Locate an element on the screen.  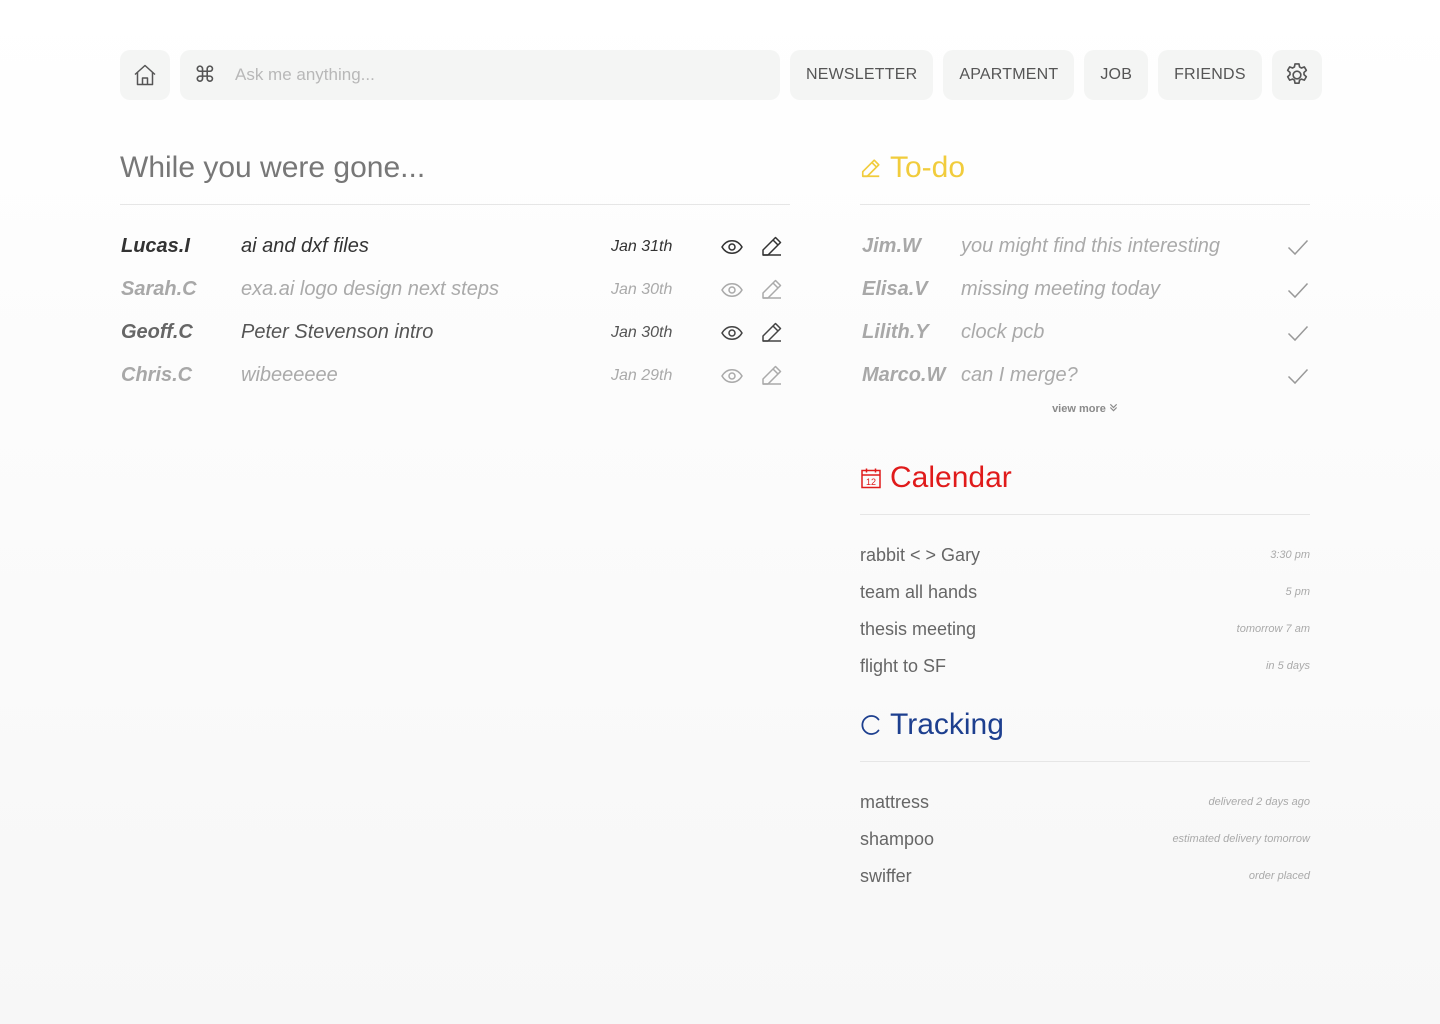
event-time: 3:30 pm is located at coordinates (1290, 555).